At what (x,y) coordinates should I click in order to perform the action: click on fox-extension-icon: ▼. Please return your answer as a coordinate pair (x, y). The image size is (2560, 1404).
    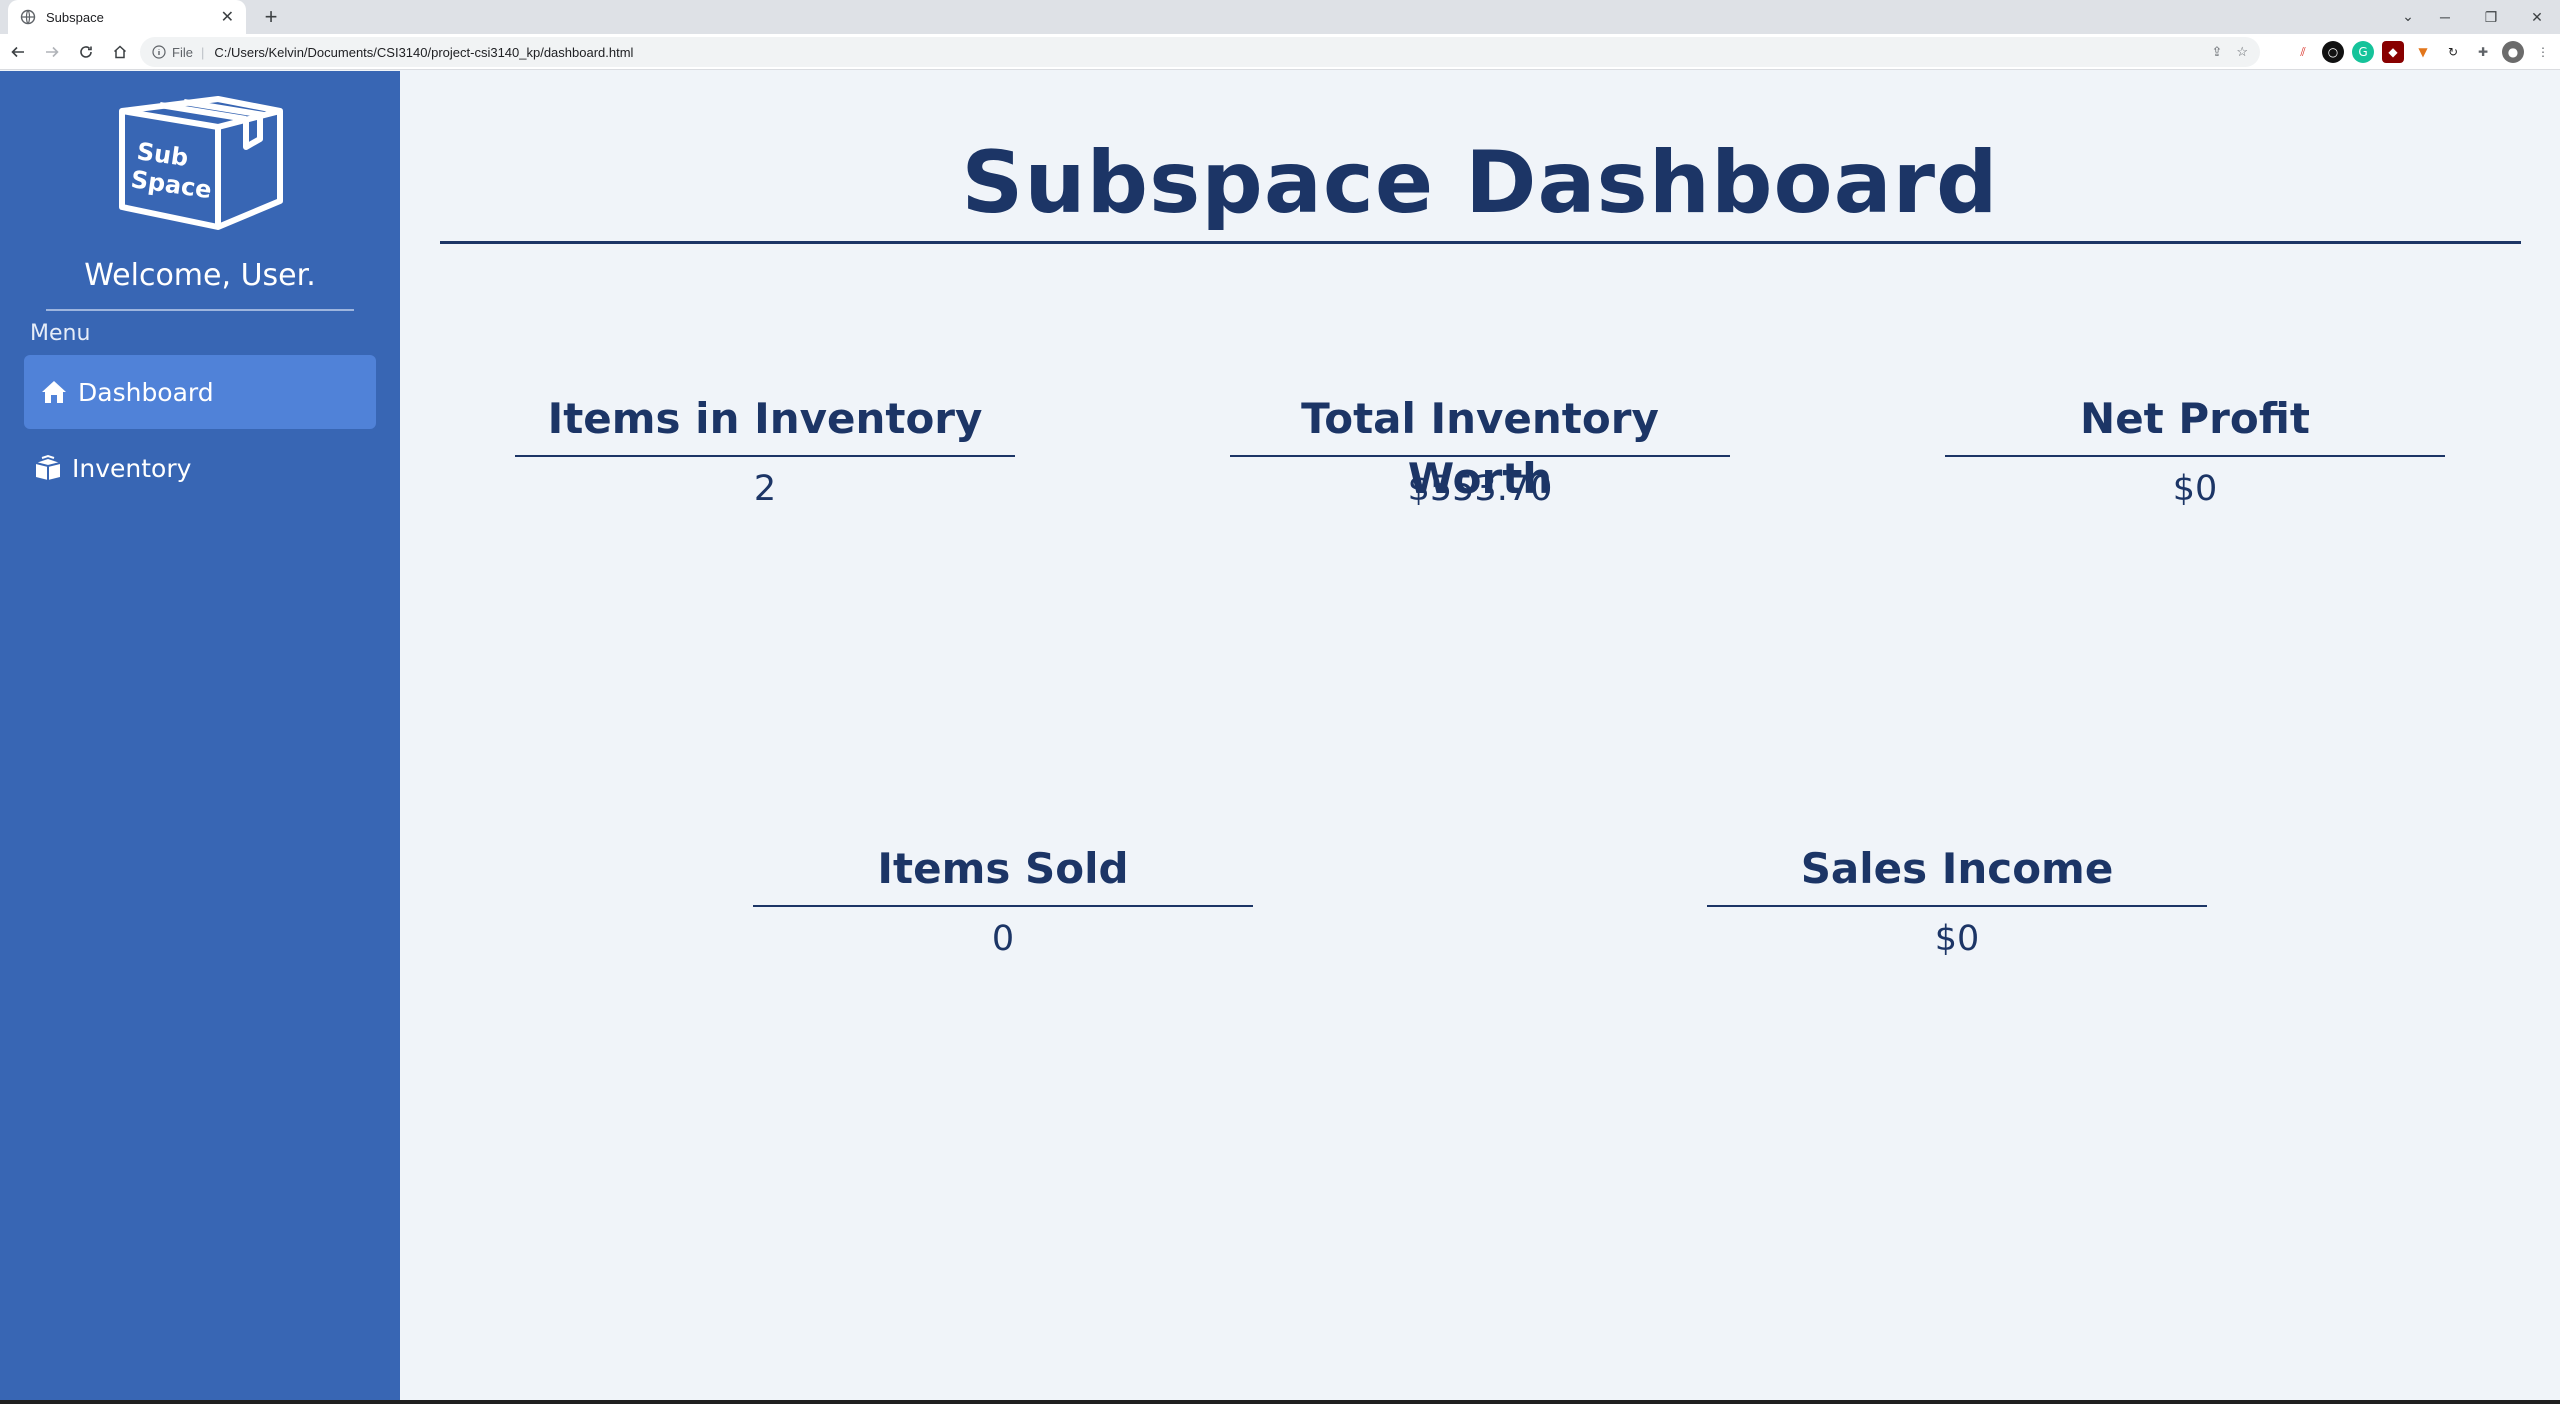
    Looking at the image, I should click on (2423, 52).